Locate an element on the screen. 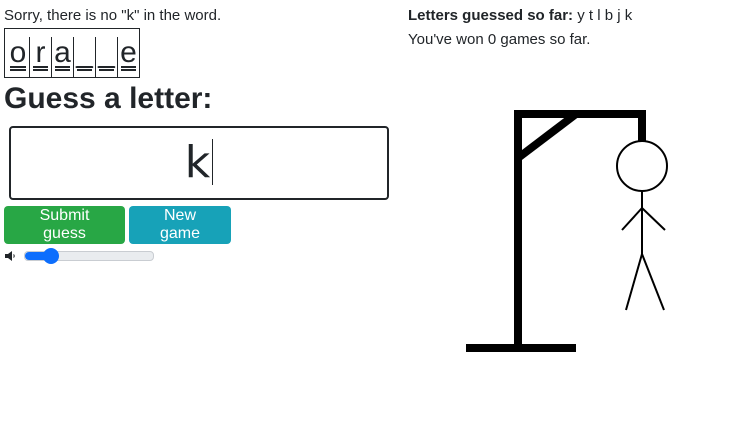 This screenshot has height=430, width=734. audio-controls is located at coordinates (200, 256).